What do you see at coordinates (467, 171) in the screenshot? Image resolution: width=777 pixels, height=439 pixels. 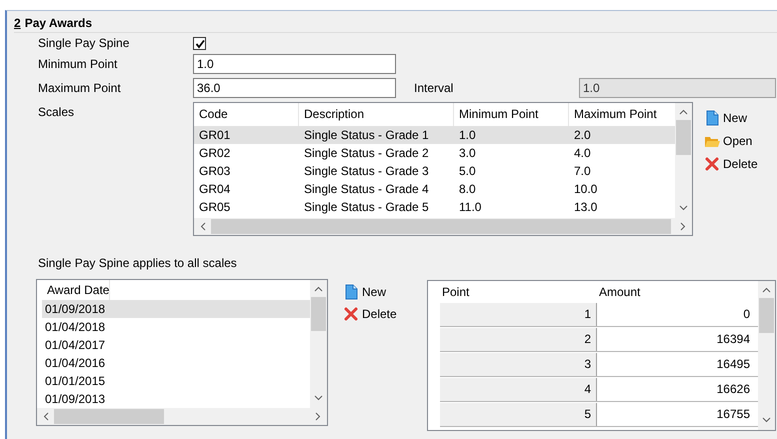 I see `table-cell-text: 5.0` at bounding box center [467, 171].